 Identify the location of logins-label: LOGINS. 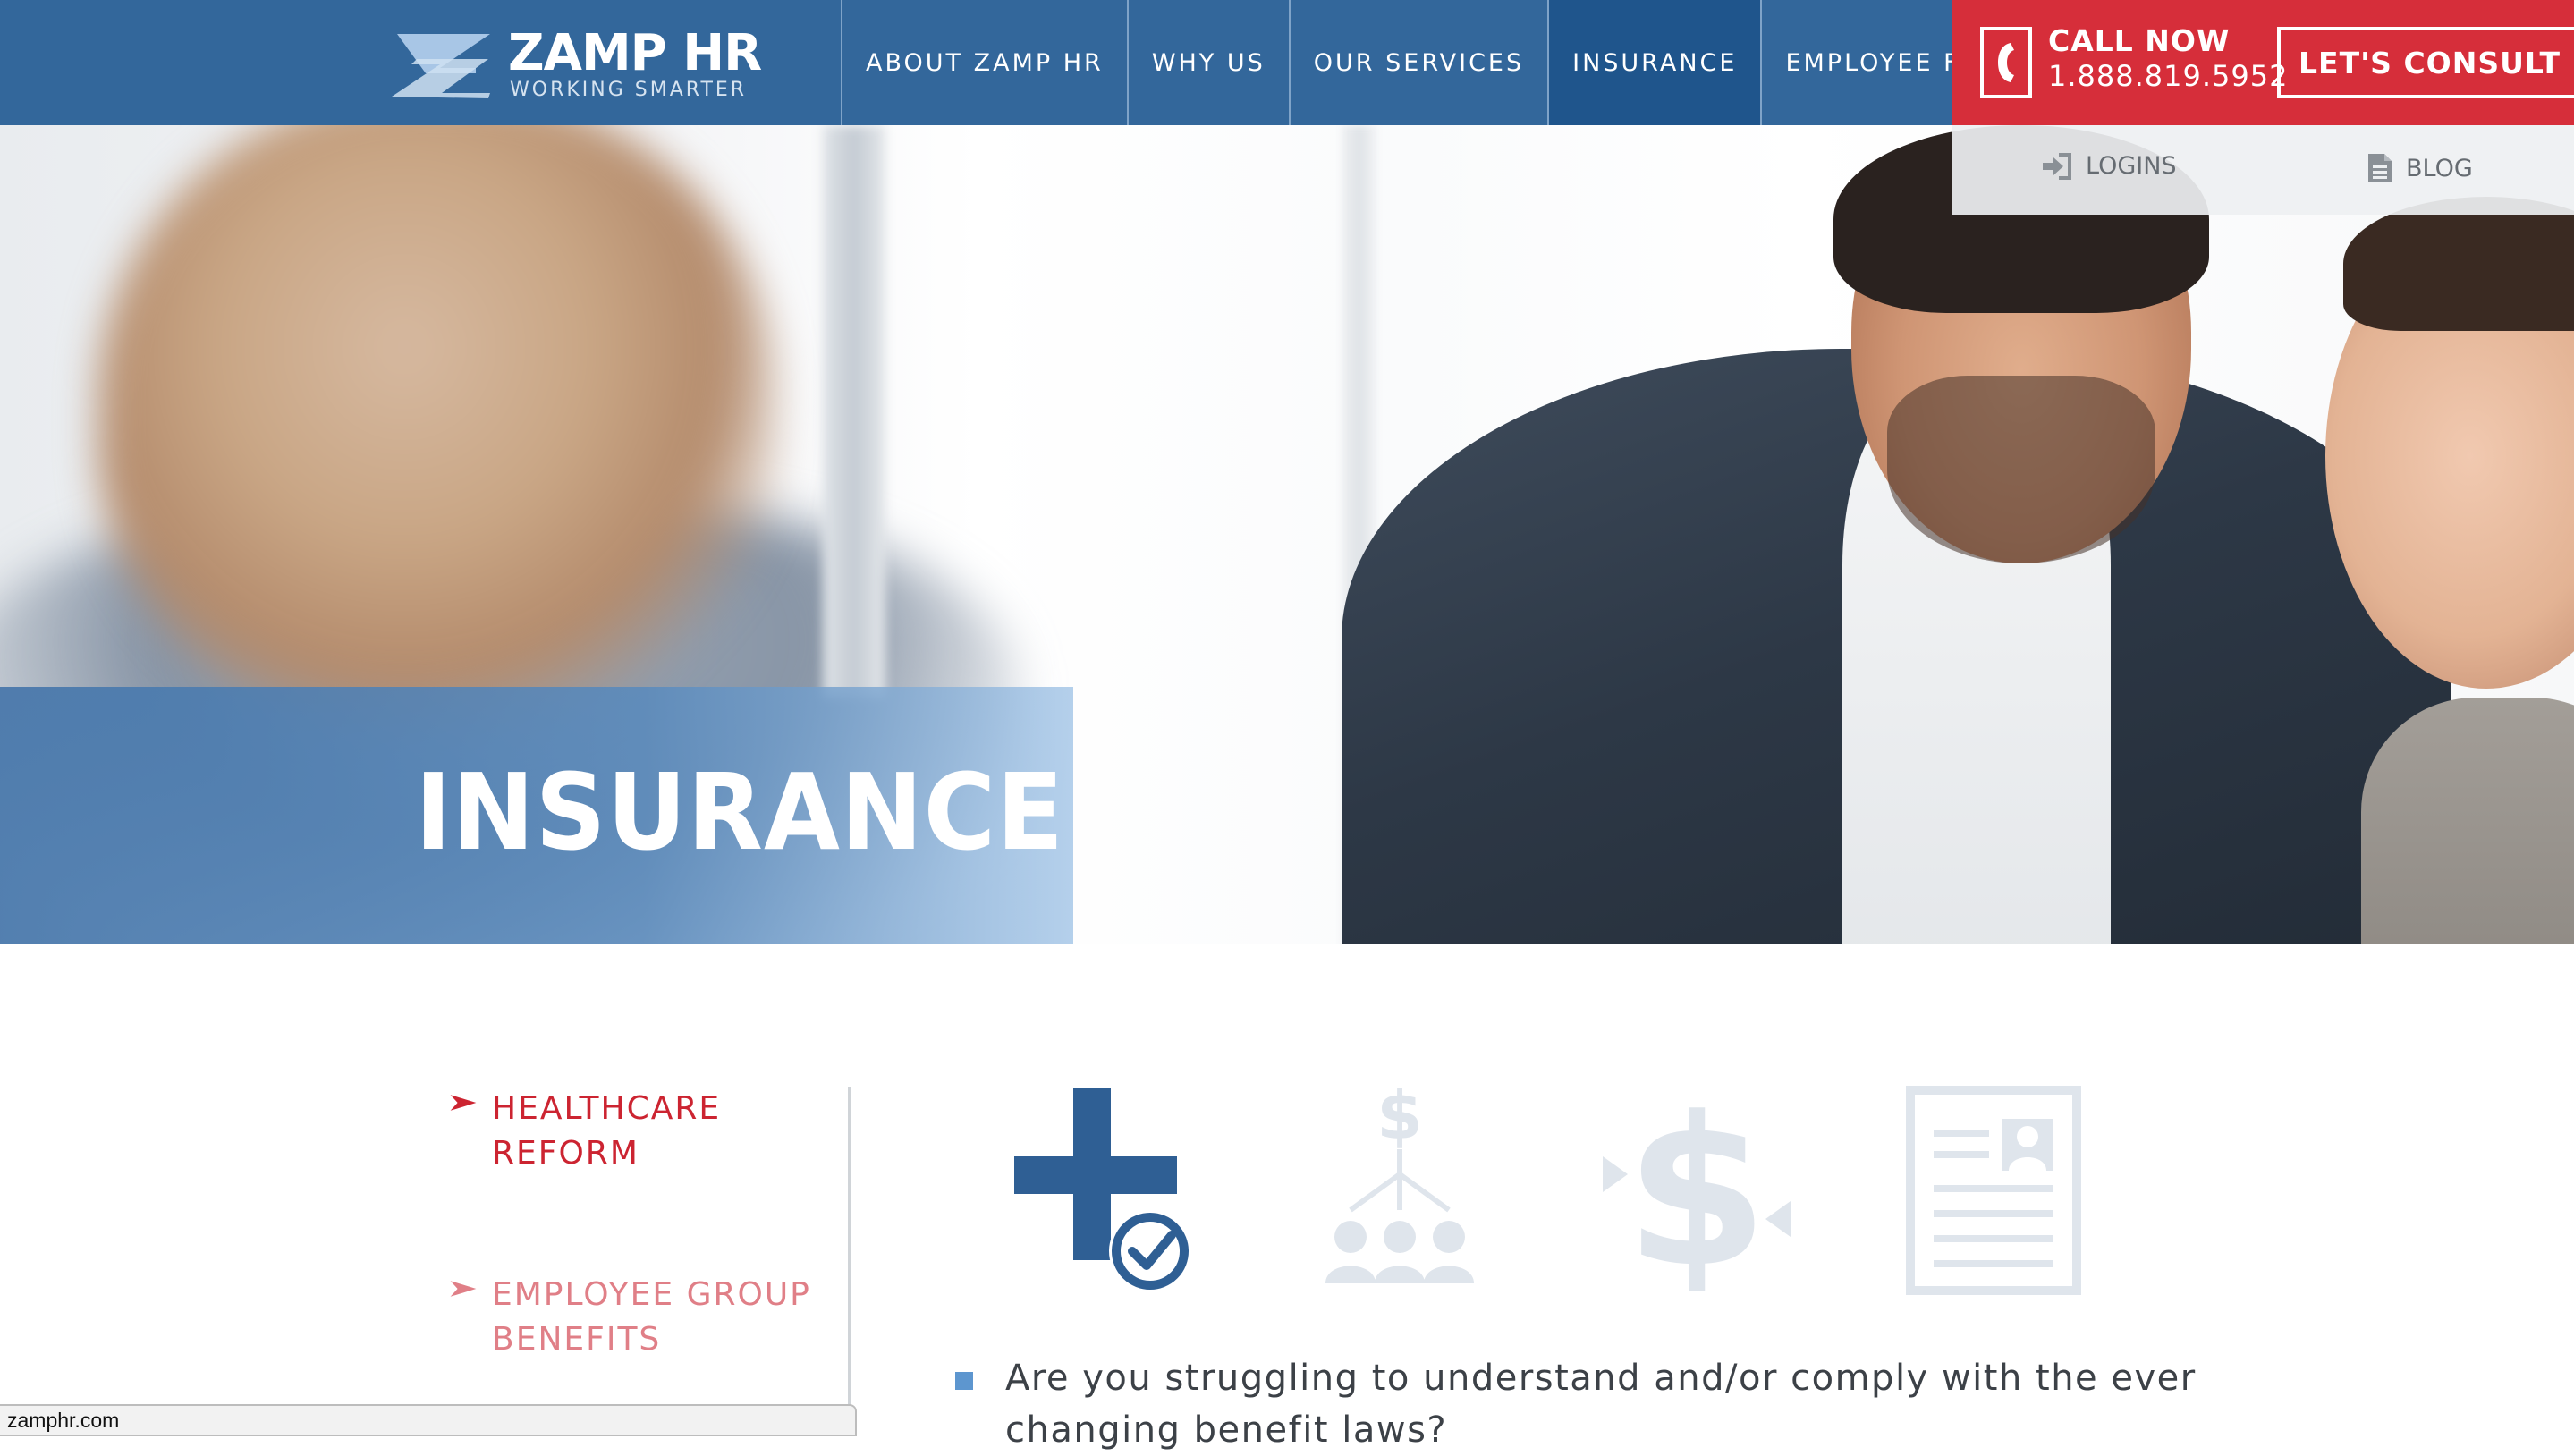
(2131, 166).